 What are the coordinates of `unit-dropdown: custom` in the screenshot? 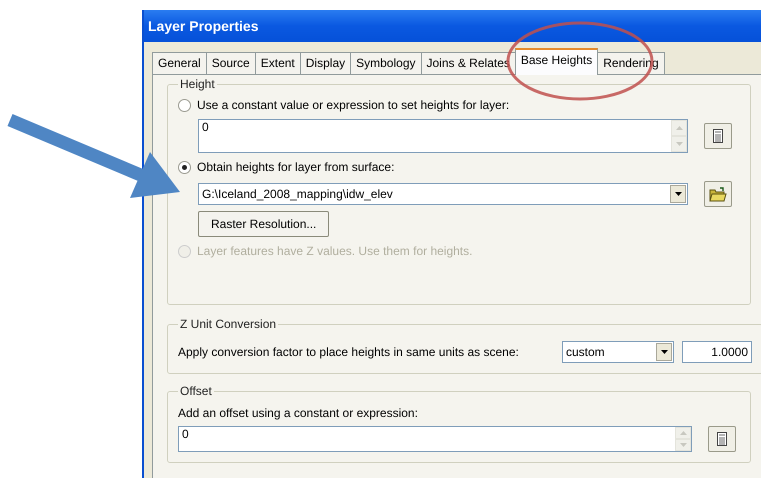 It's located at (618, 352).